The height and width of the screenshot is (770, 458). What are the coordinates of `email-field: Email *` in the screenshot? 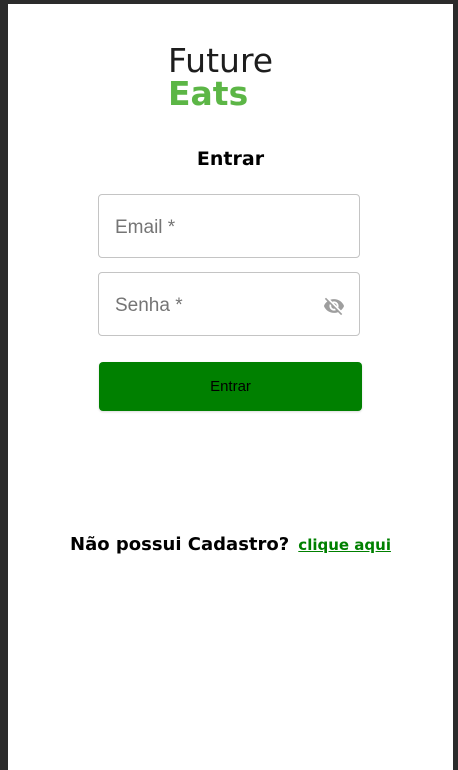 It's located at (229, 226).